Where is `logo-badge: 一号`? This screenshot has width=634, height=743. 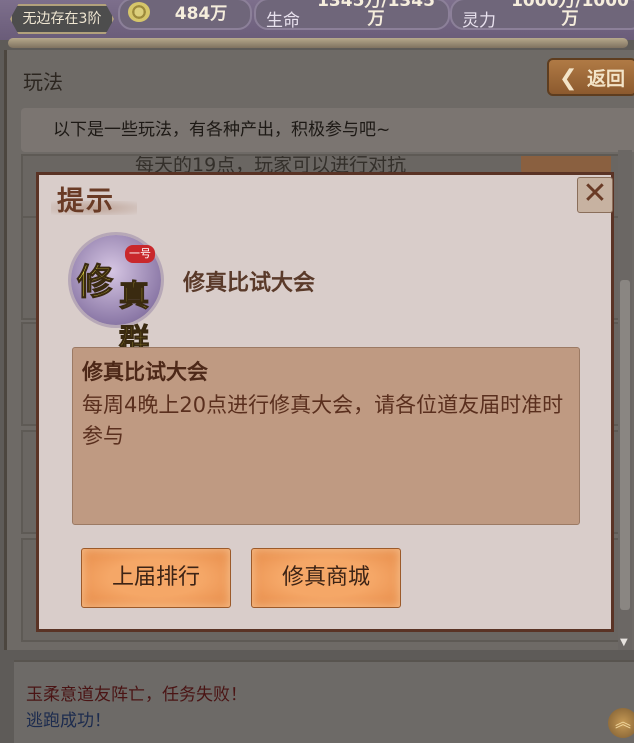
logo-badge: 一号 is located at coordinates (140, 254).